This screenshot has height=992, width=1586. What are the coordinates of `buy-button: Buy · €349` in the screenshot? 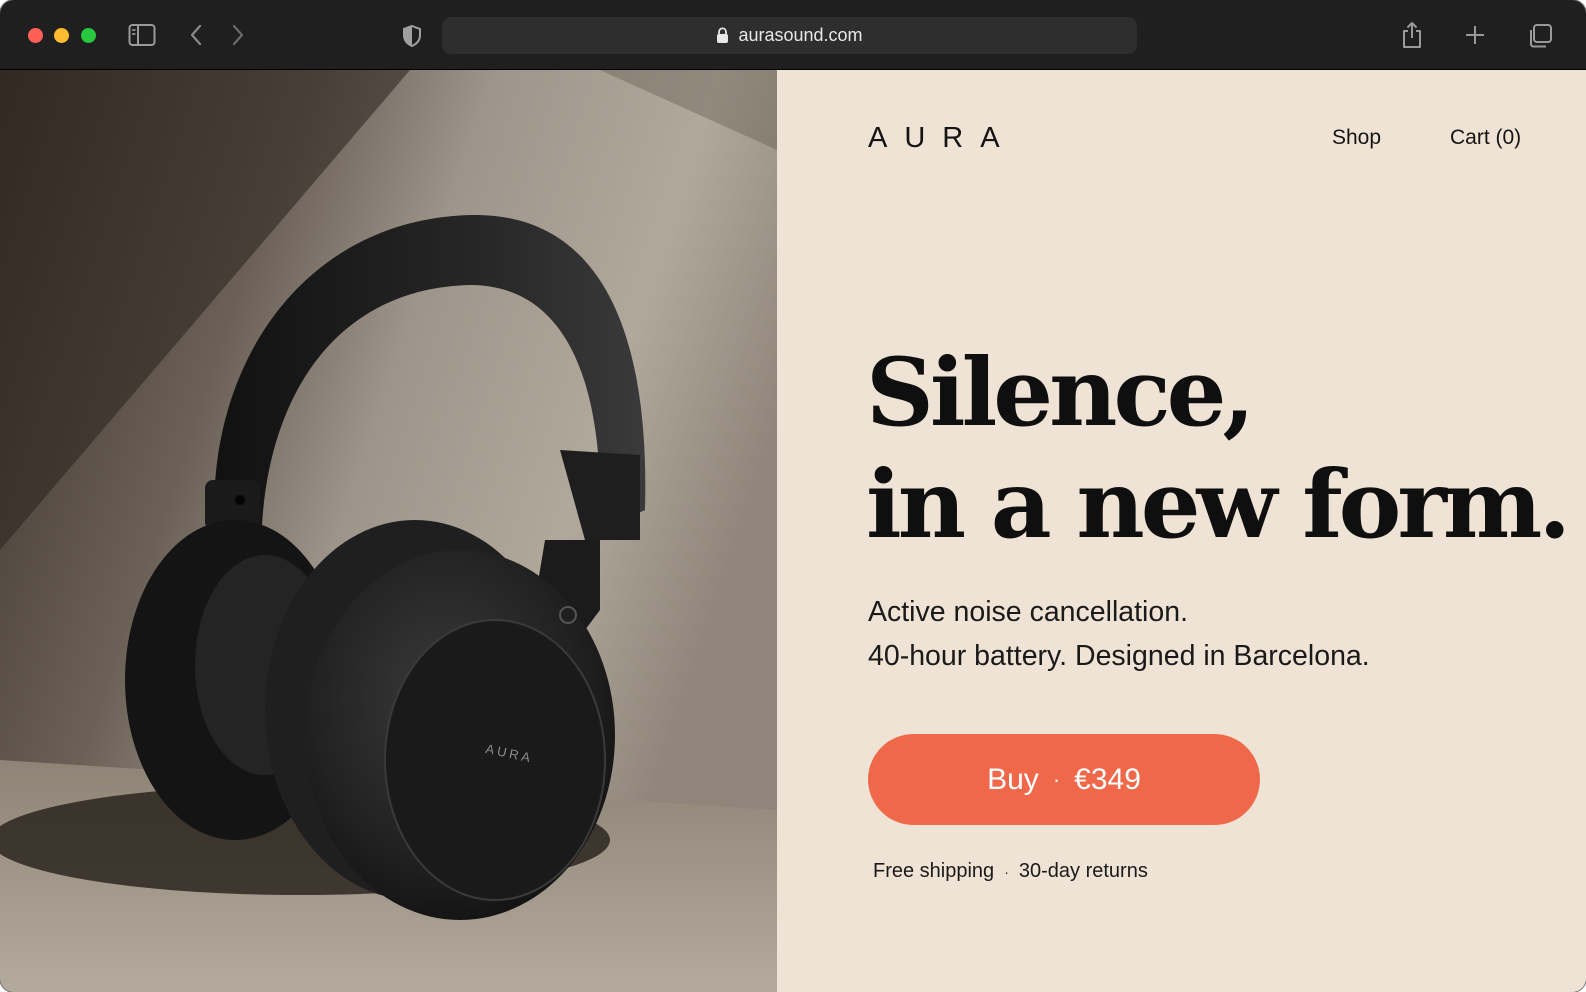 It's located at (1064, 779).